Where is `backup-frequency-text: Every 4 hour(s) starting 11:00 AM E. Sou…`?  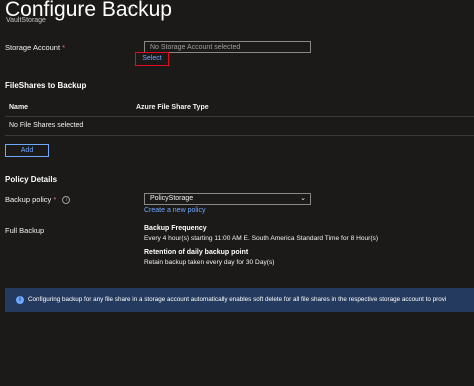 backup-frequency-text: Every 4 hour(s) starting 11:00 AM E. Sou… is located at coordinates (261, 238).